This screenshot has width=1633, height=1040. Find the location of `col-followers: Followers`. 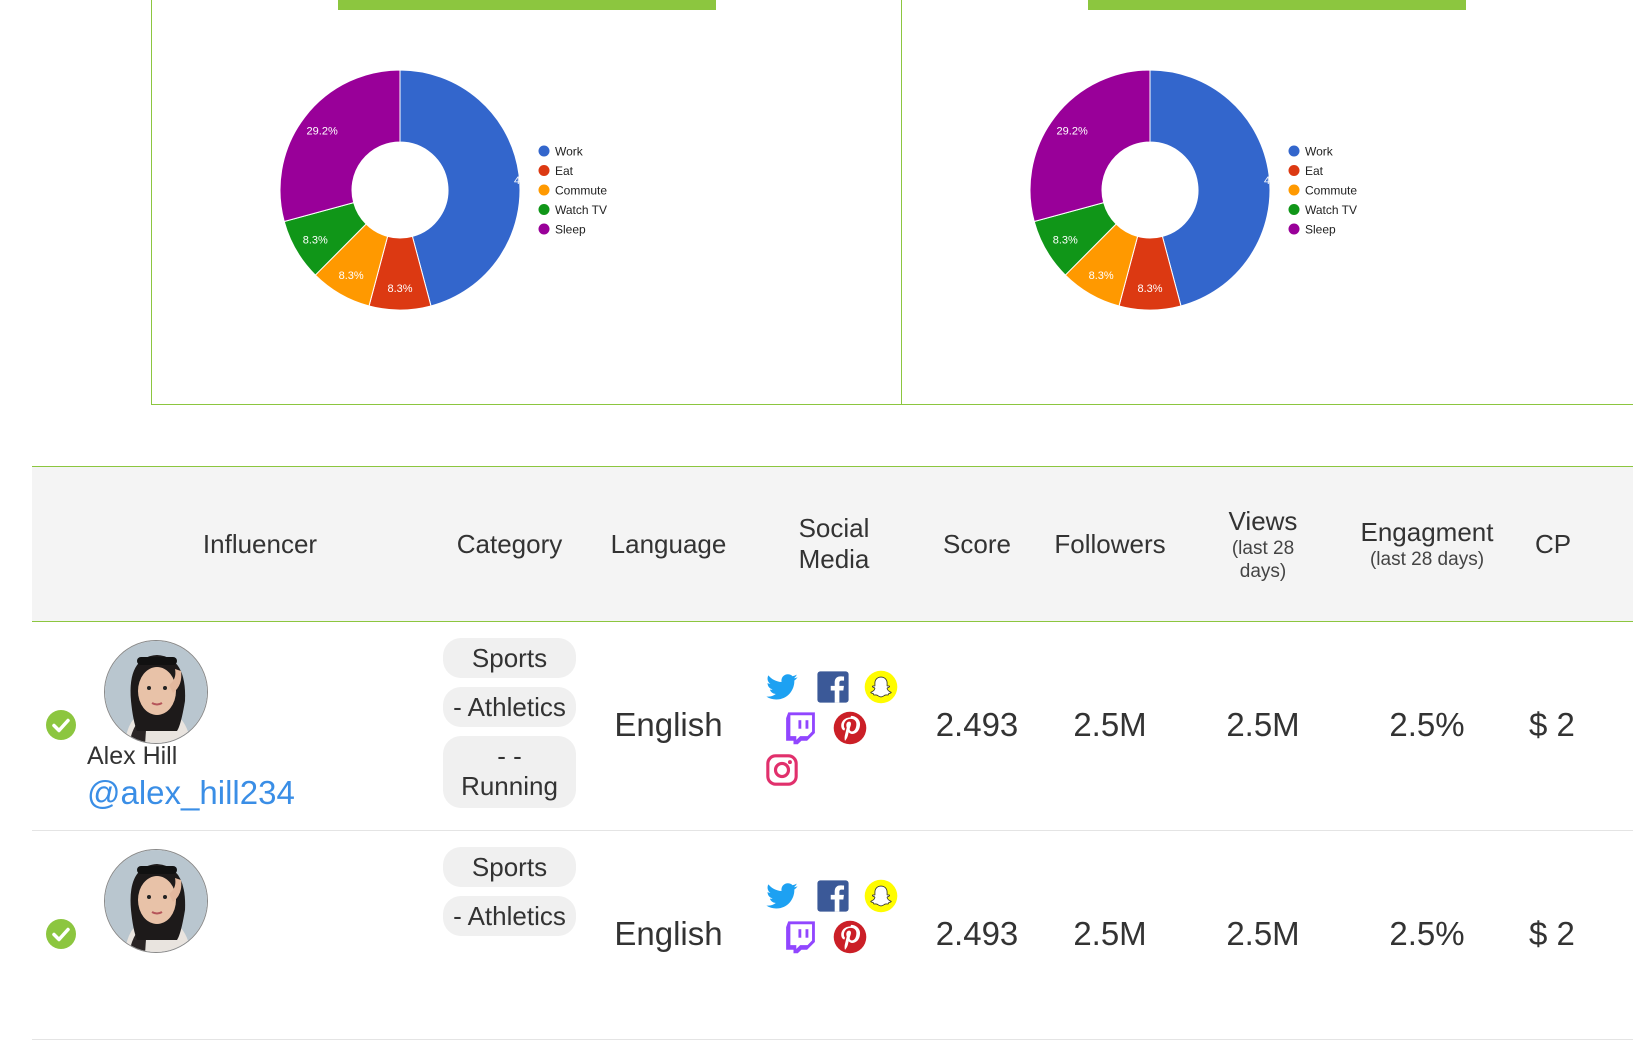

col-followers: Followers is located at coordinates (1110, 544).